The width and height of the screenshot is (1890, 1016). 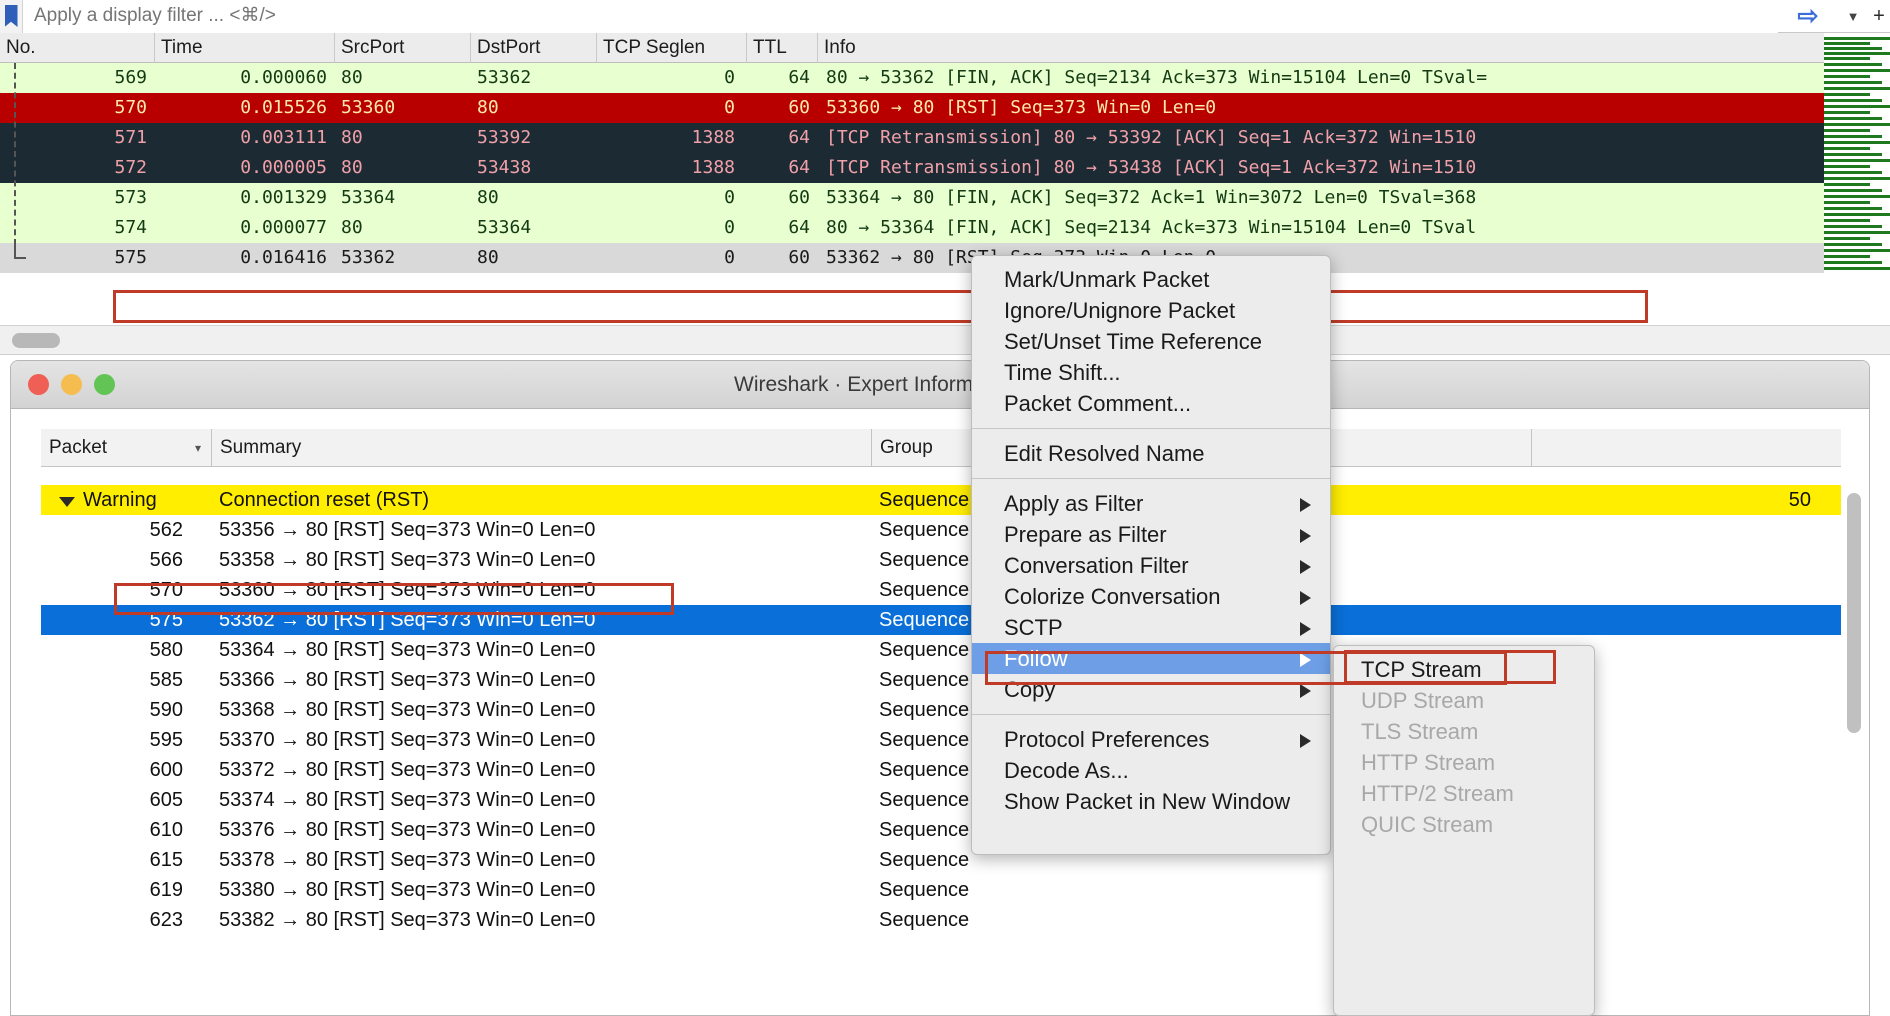 I want to click on column-header-packet: Packet ▾, so click(x=126, y=448).